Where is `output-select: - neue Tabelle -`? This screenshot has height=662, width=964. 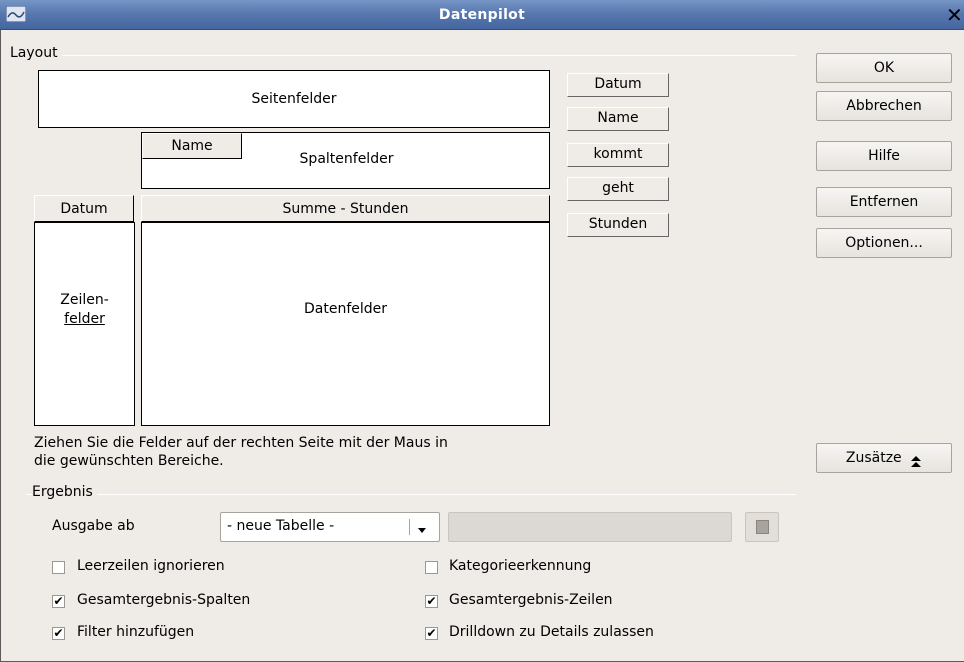
output-select: - neue Tabelle - is located at coordinates (330, 527).